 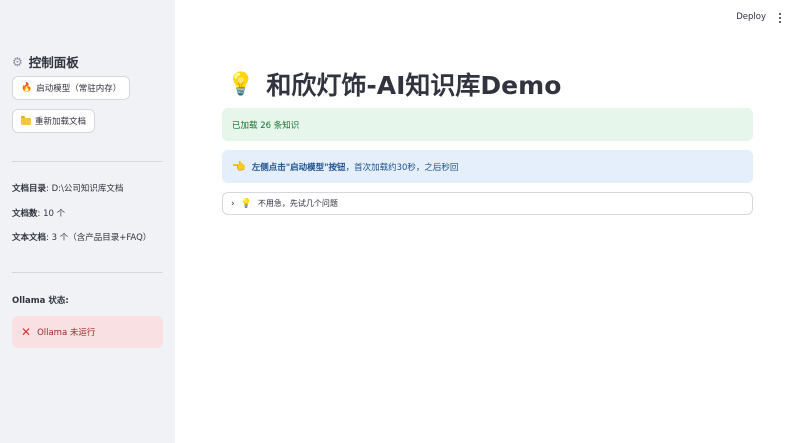 I want to click on fire-icon: 🔥, so click(x=27, y=88).